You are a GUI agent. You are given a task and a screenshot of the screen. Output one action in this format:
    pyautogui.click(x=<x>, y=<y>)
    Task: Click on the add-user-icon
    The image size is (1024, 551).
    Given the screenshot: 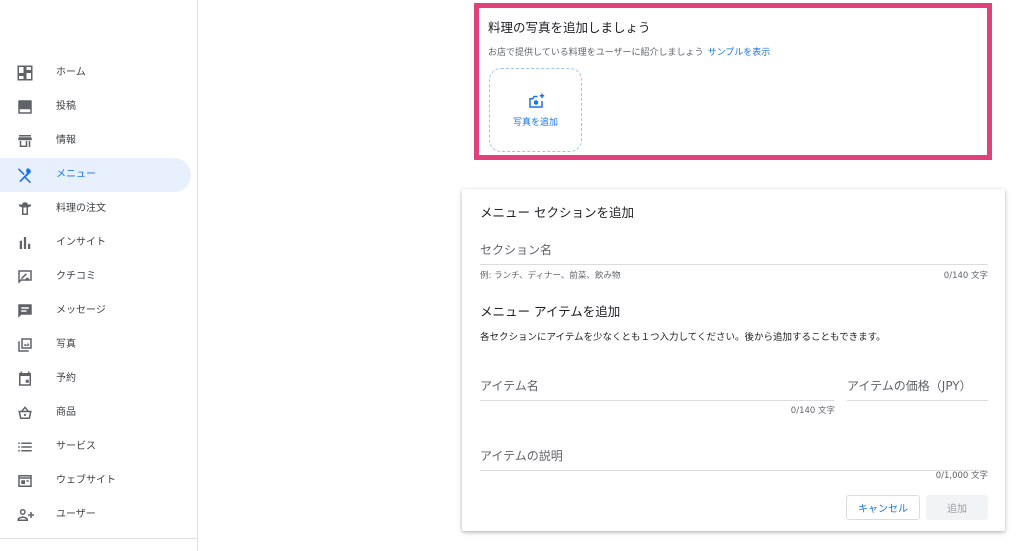 What is the action you would take?
    pyautogui.click(x=25, y=515)
    